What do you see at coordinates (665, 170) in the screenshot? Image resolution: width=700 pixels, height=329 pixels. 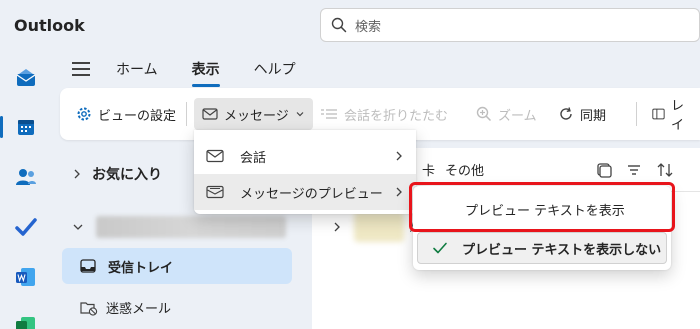 I see `sort-icon` at bounding box center [665, 170].